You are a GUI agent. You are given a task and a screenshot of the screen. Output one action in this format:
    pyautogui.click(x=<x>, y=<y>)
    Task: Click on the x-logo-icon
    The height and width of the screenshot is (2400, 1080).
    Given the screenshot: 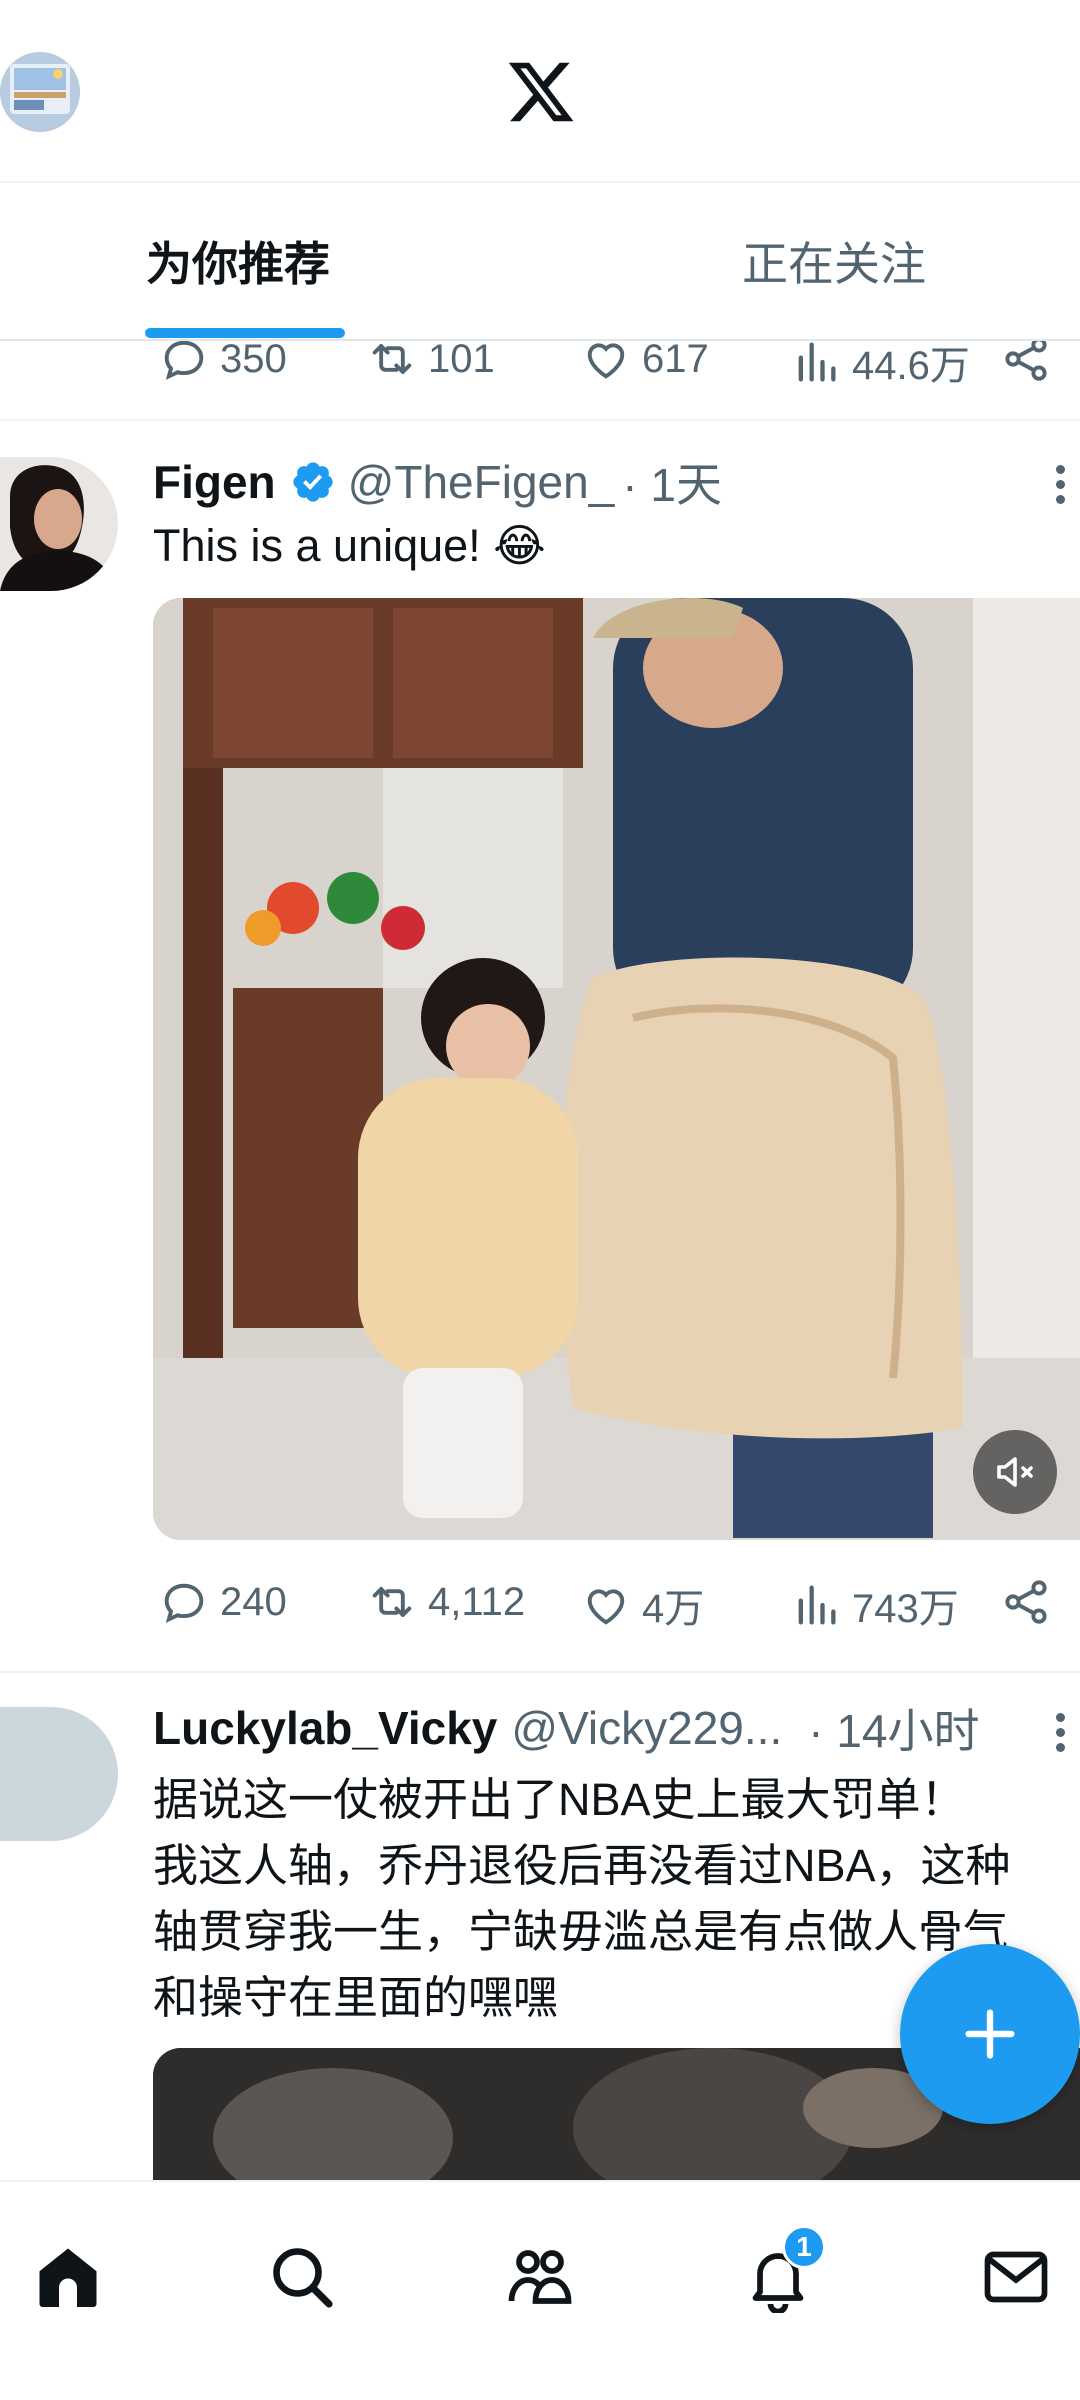 What is the action you would take?
    pyautogui.click(x=541, y=92)
    